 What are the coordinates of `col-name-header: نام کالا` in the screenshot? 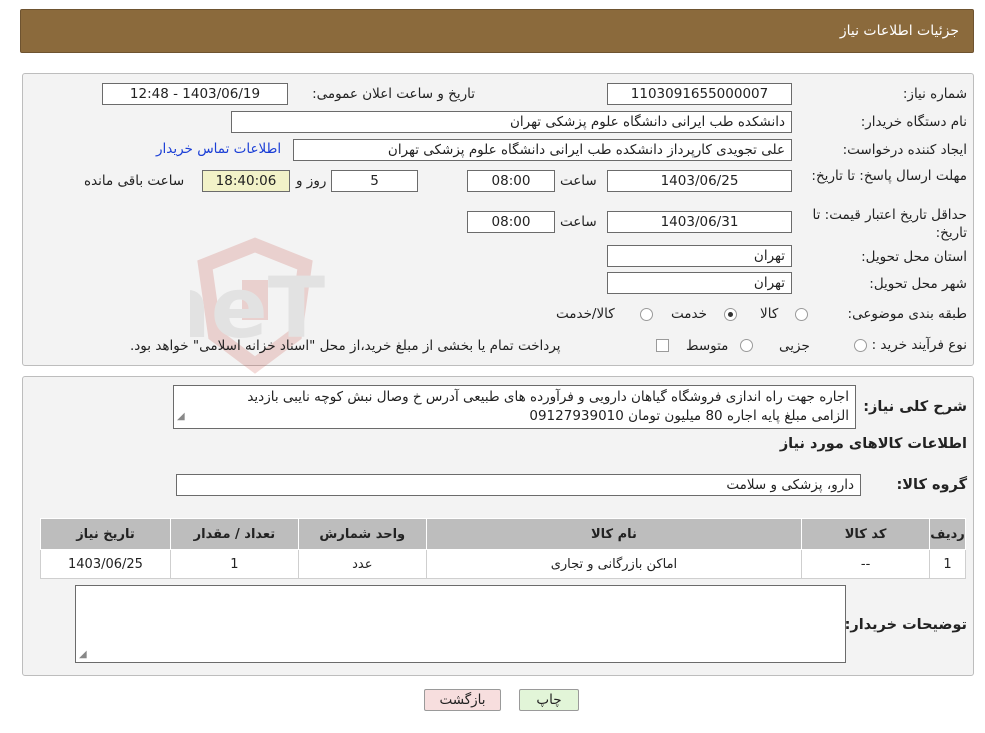 It's located at (614, 534).